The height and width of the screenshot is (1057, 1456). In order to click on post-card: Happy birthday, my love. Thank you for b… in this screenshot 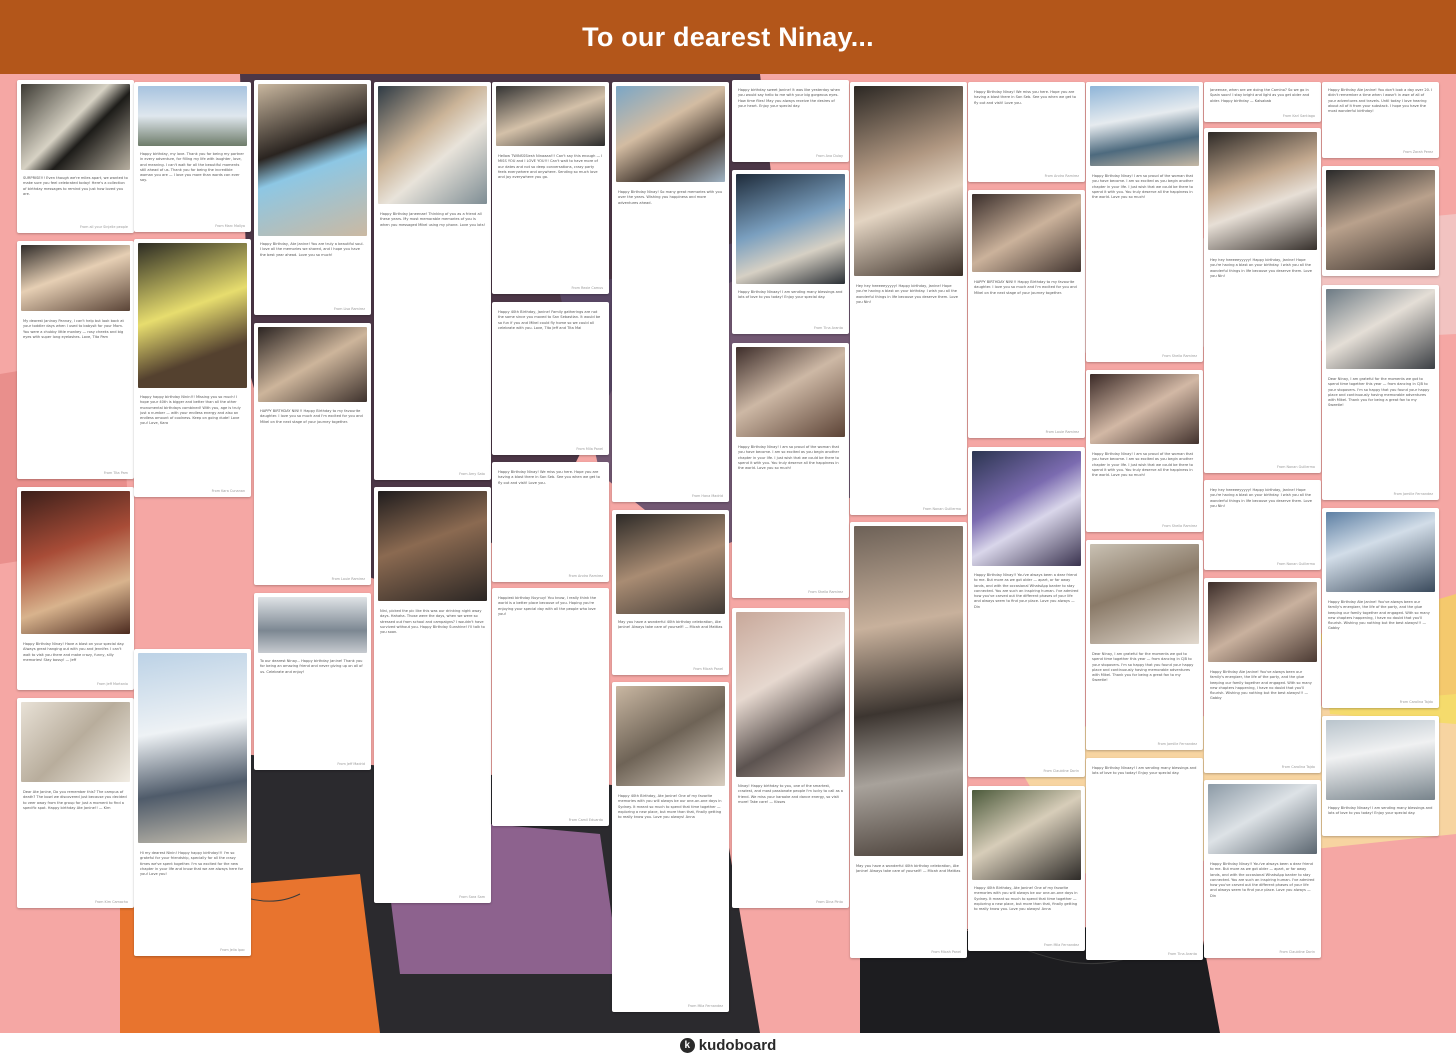, I will do `click(192, 157)`.